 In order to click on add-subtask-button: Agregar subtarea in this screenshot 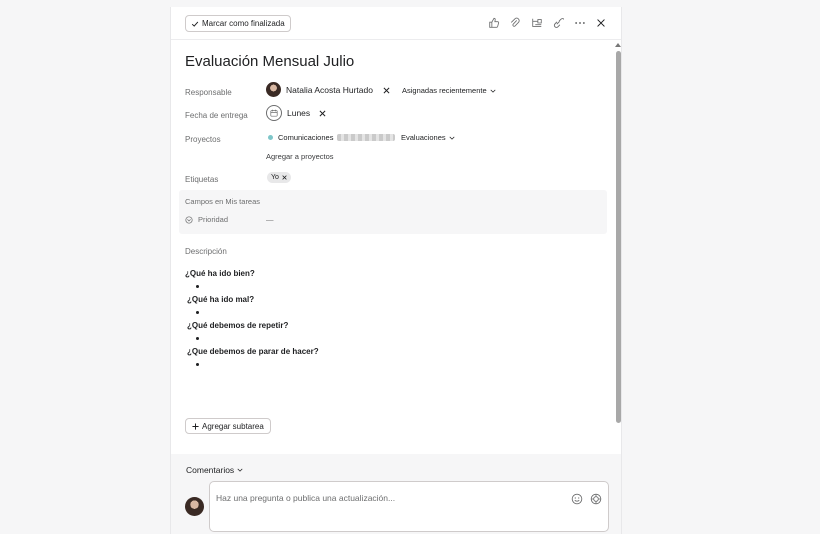, I will do `click(228, 426)`.